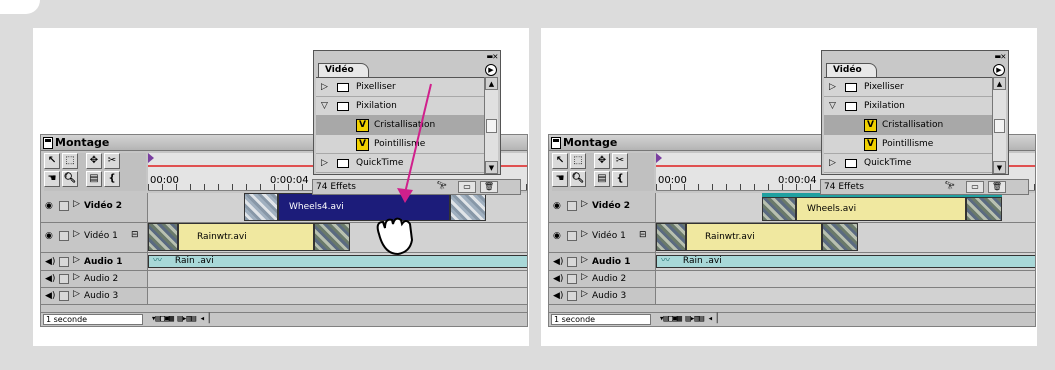  What do you see at coordinates (666, 261) in the screenshot?
I see `waveform-icon: 〰` at bounding box center [666, 261].